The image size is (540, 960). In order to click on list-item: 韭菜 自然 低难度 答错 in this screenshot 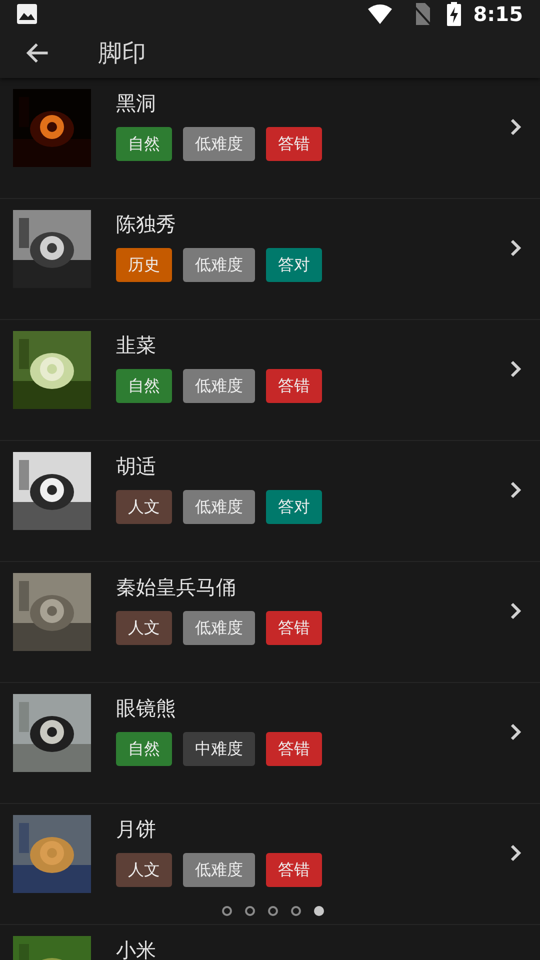, I will do `click(270, 380)`.